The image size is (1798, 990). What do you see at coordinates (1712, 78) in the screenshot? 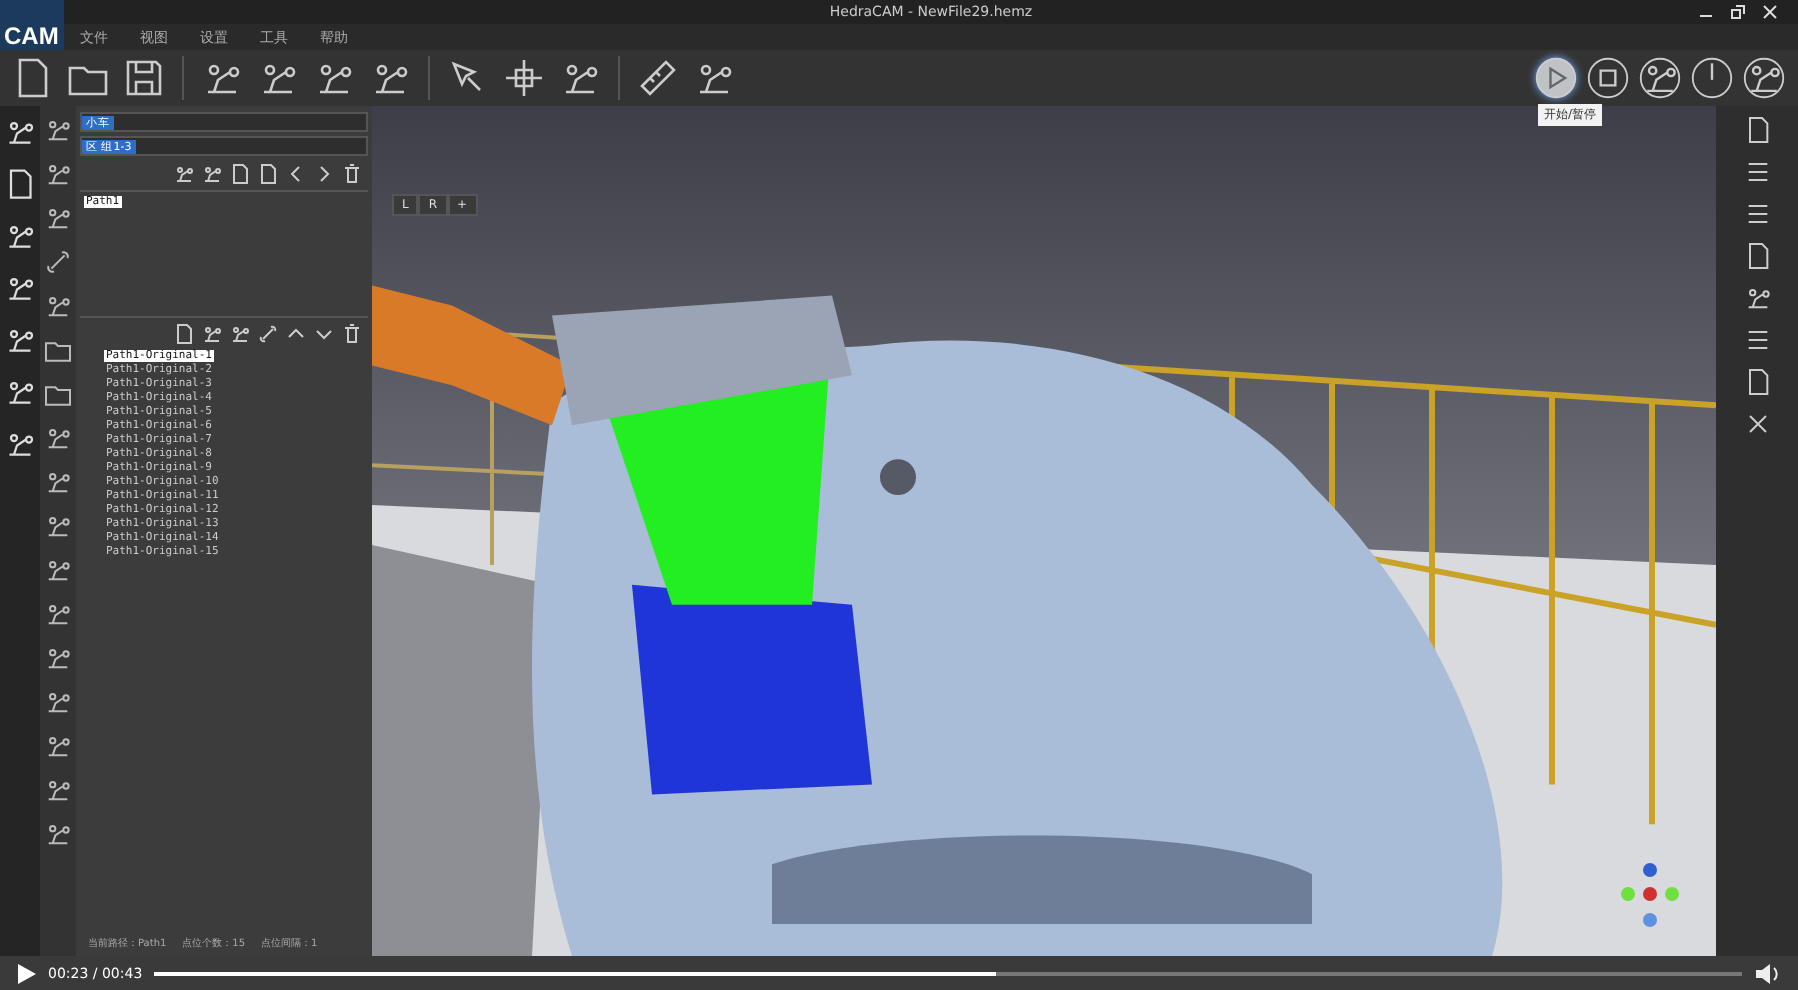
I see `power-icon` at bounding box center [1712, 78].